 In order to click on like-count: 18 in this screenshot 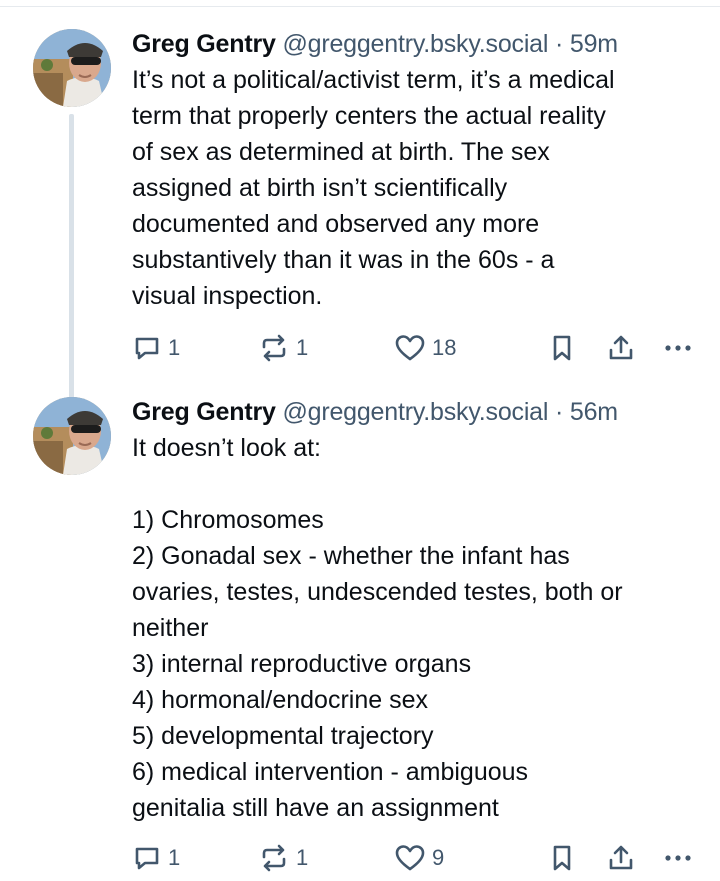, I will do `click(444, 347)`.